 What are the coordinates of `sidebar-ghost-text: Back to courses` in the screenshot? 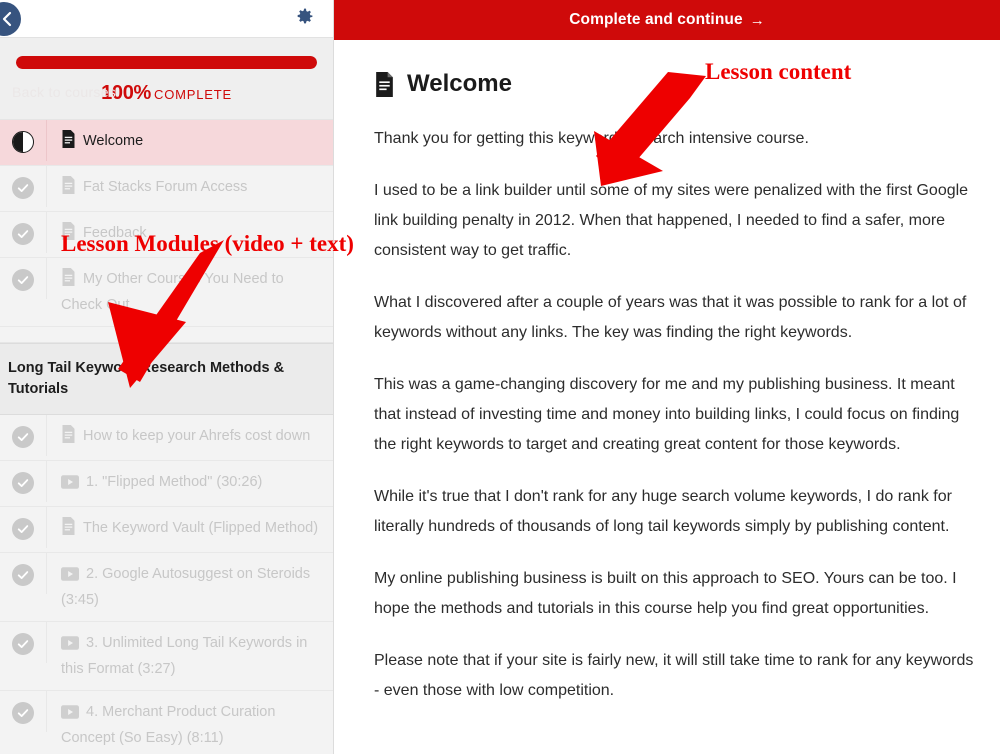 It's located at (64, 92).